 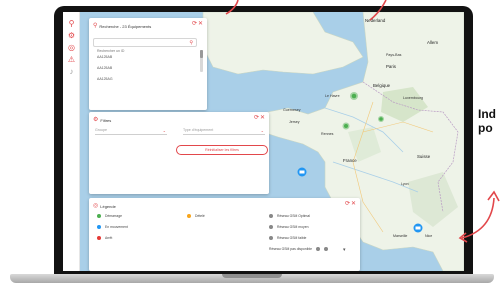 What do you see at coordinates (71, 141) in the screenshot?
I see `left-toolbar: ⚲ ⚙ ◎ ⚠ ♪` at bounding box center [71, 141].